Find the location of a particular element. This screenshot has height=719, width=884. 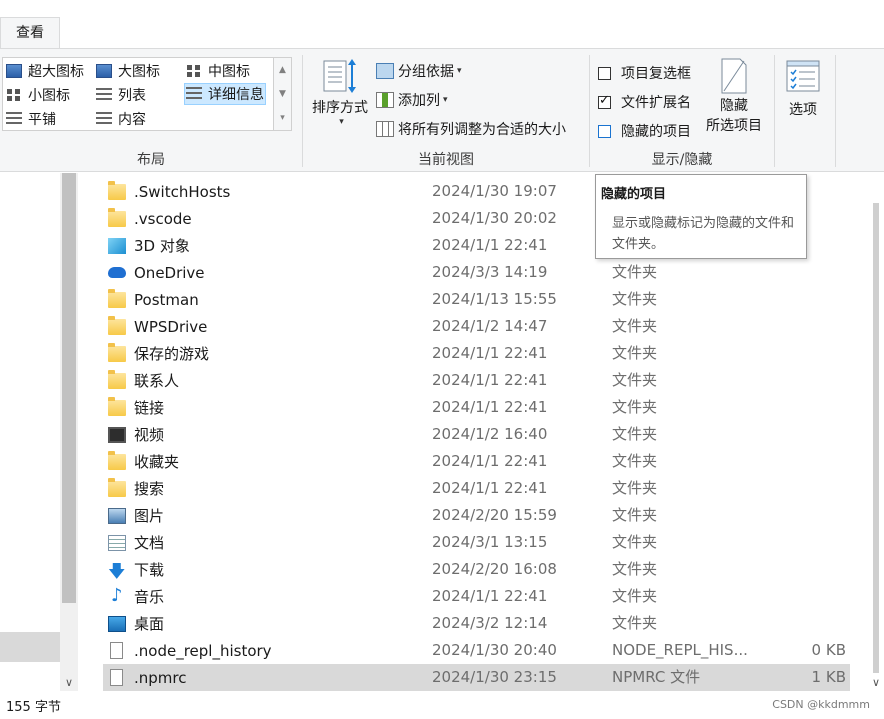

navigation-pane is located at coordinates (30, 432).